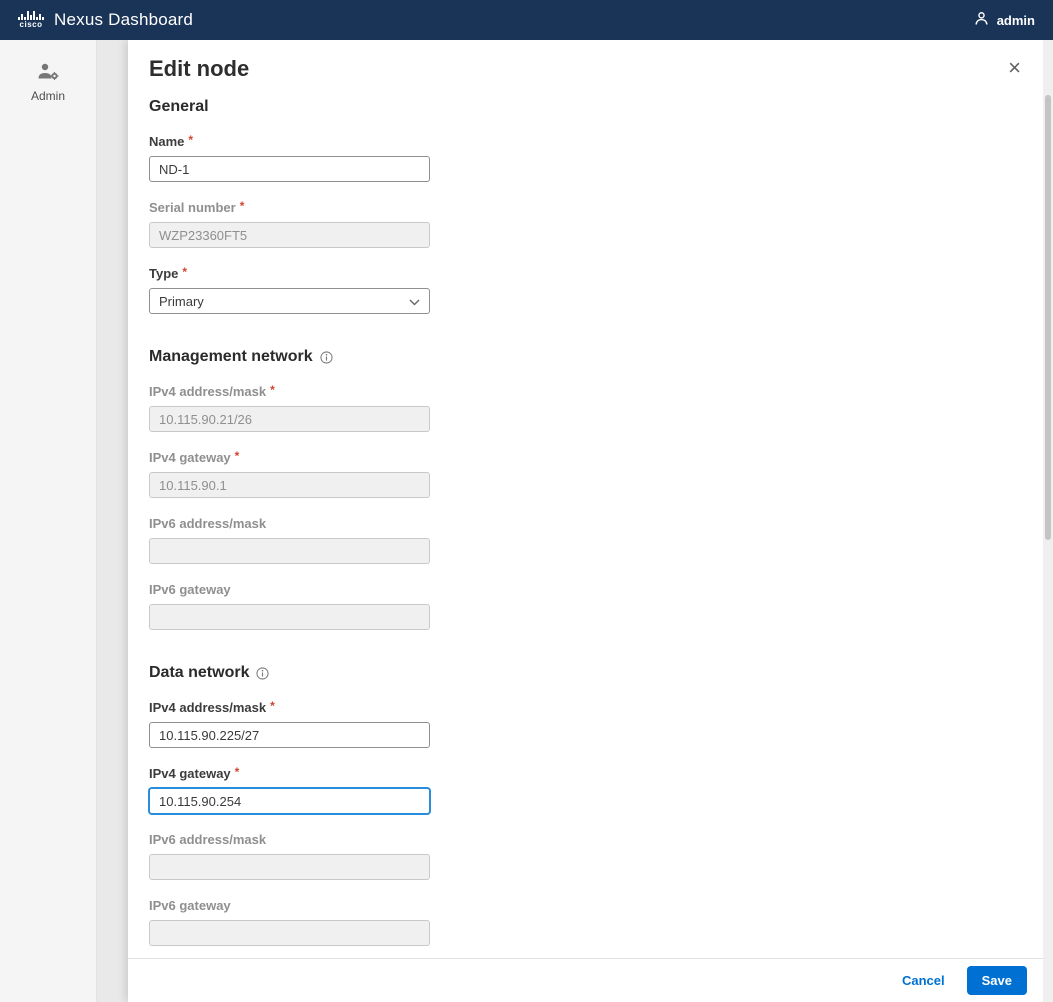 The image size is (1053, 1002). Describe the element at coordinates (179, 106) in the screenshot. I see `general-heading-text: General` at that location.